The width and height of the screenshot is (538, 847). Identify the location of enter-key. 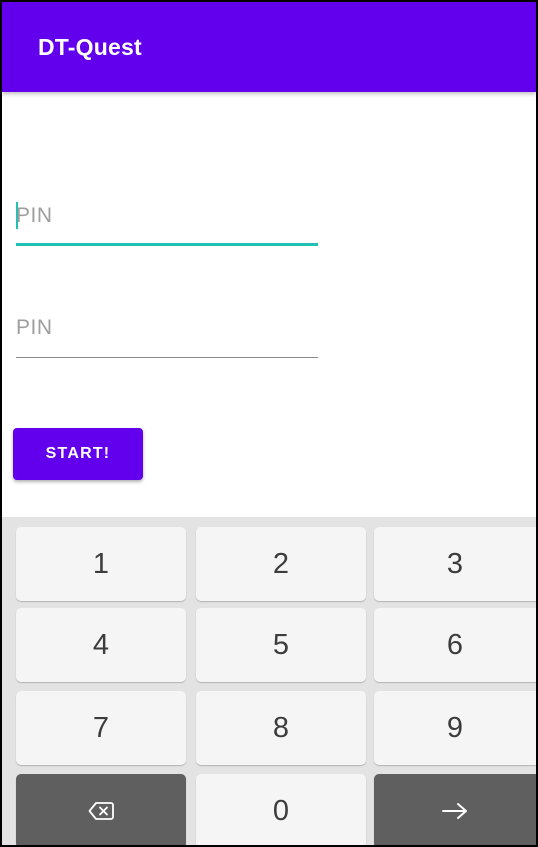
(455, 809).